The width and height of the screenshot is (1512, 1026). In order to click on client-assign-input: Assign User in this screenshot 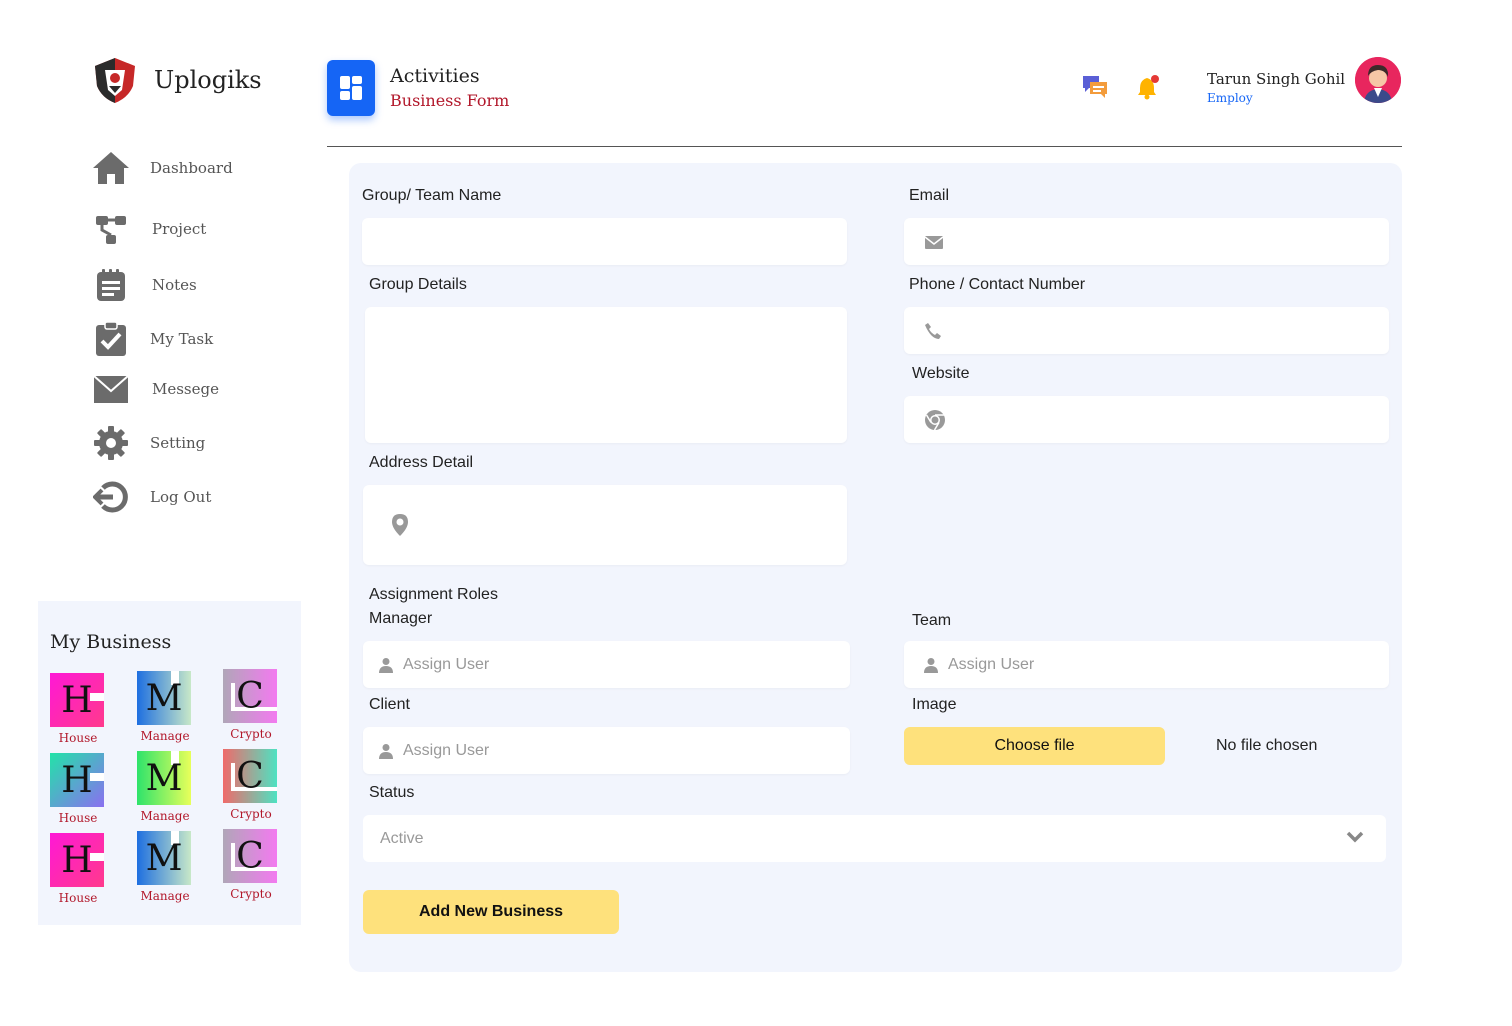, I will do `click(606, 750)`.